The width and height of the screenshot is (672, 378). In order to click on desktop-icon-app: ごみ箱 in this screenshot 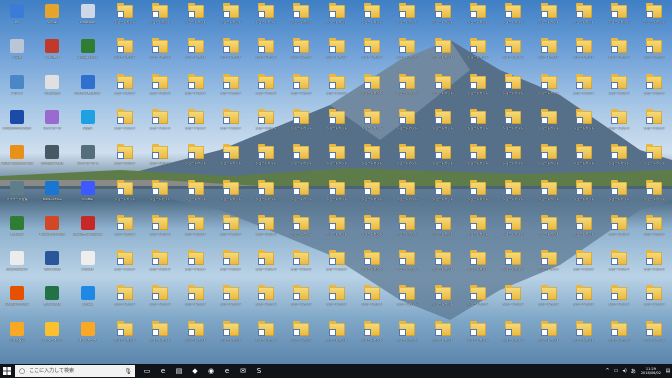, I will do `click(17, 52)`.